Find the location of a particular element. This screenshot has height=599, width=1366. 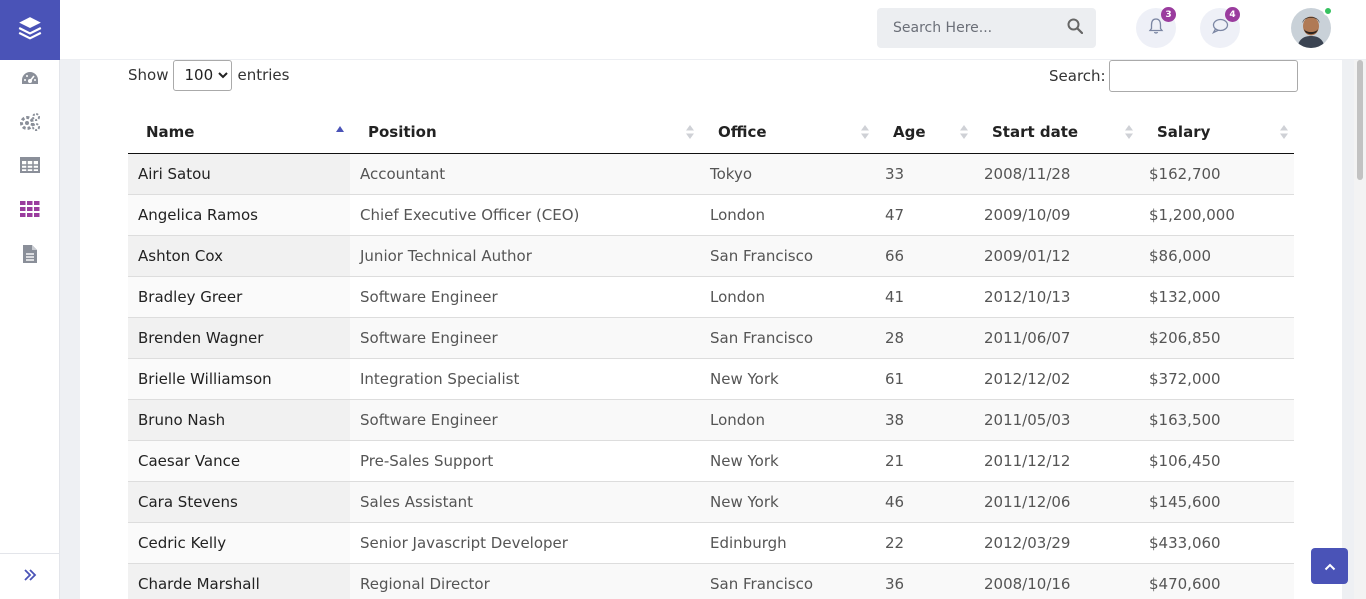

datatable-length: Show 102550100 entries is located at coordinates (208, 75).